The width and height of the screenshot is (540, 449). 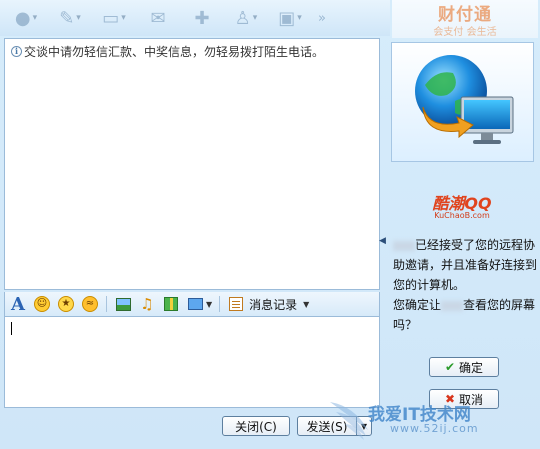 What do you see at coordinates (327, 426) in the screenshot?
I see `send-button: 发送(S)` at bounding box center [327, 426].